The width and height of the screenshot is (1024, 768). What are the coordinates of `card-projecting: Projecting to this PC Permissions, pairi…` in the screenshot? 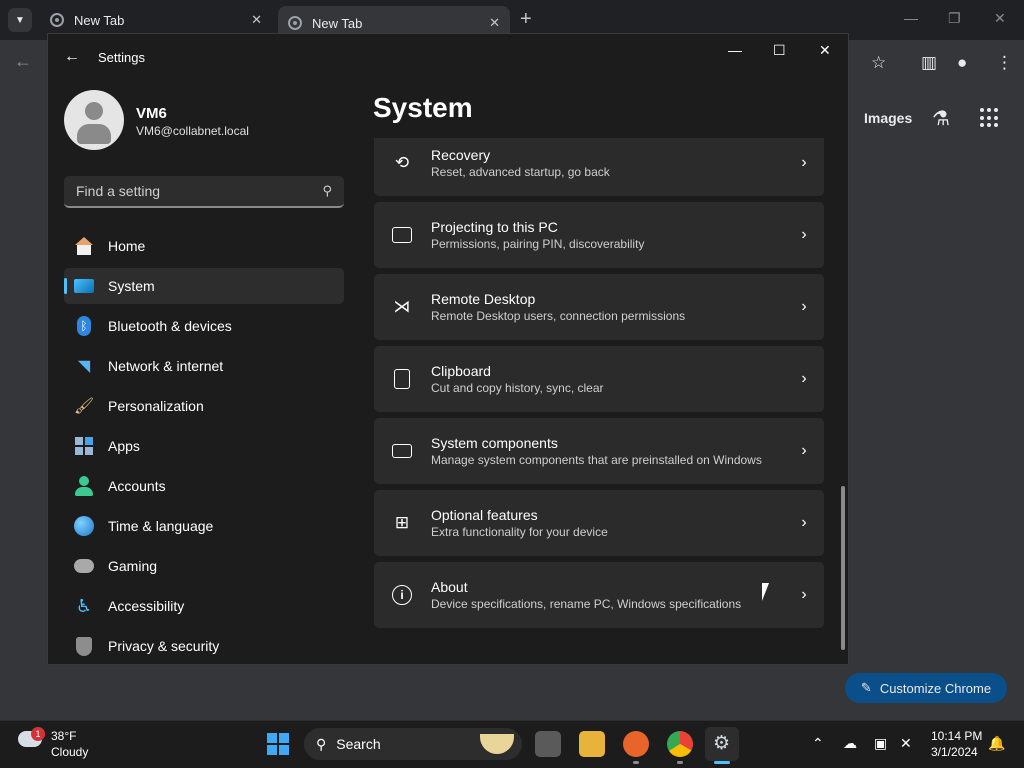 It's located at (599, 235).